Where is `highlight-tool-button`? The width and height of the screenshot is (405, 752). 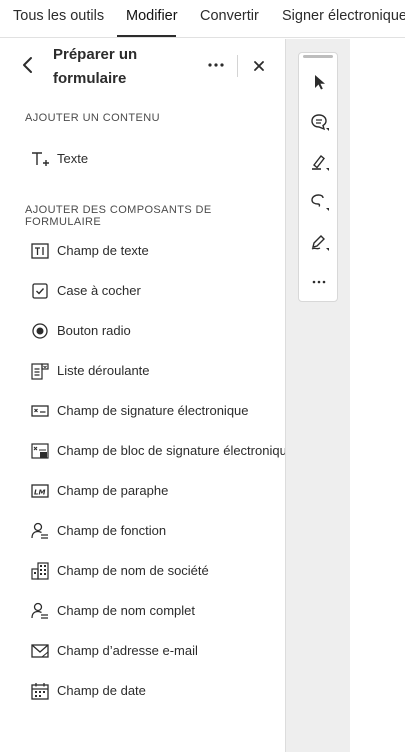
highlight-tool-button is located at coordinates (319, 162).